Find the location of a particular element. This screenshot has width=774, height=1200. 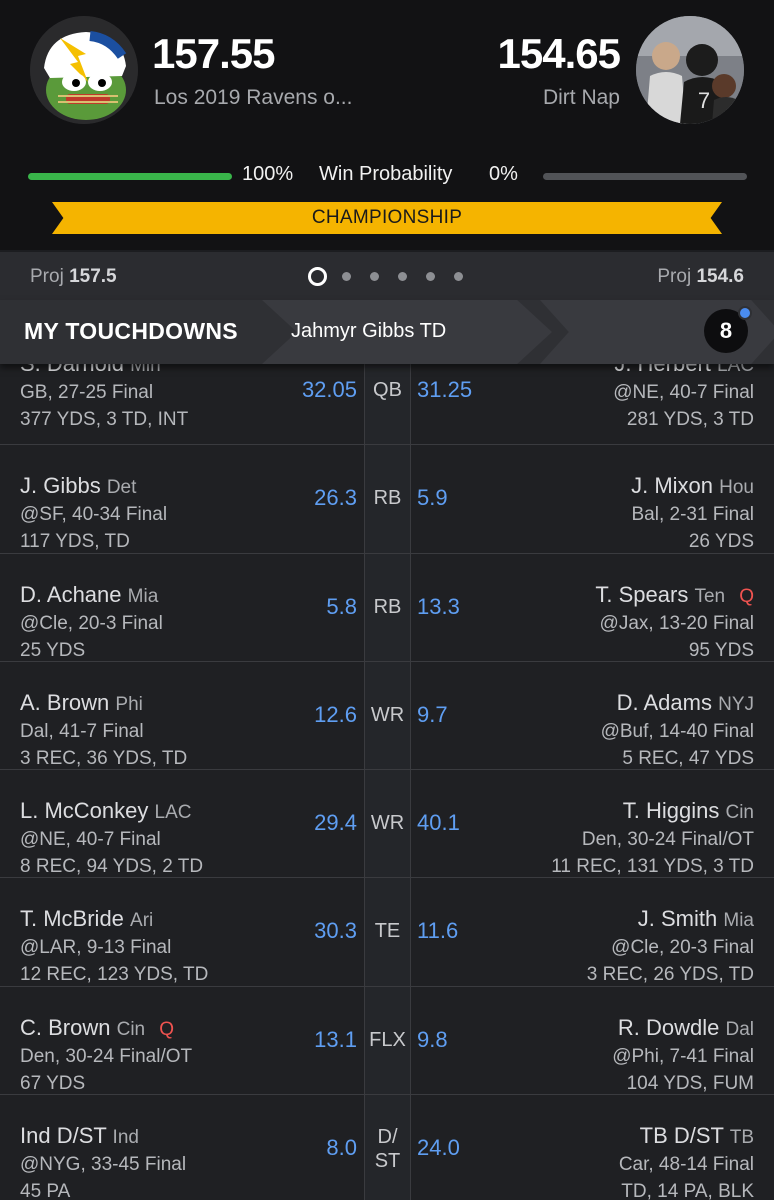

player-team: TB is located at coordinates (741, 1138).